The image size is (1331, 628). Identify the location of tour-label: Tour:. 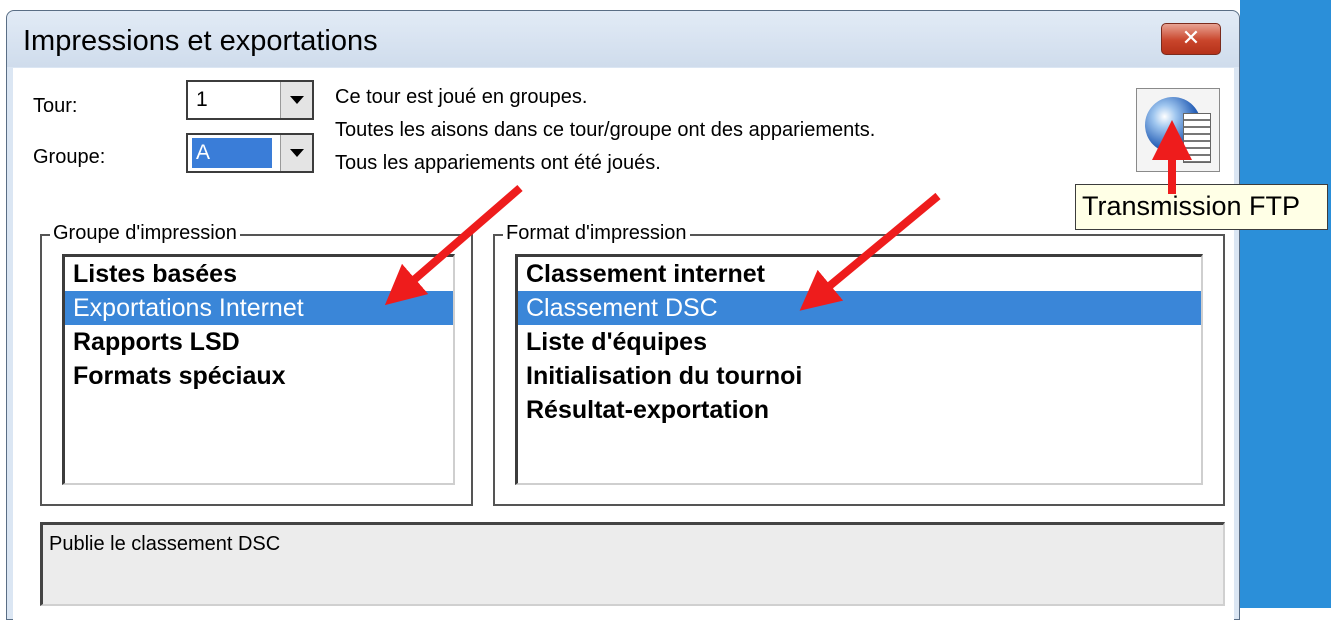
(55, 106).